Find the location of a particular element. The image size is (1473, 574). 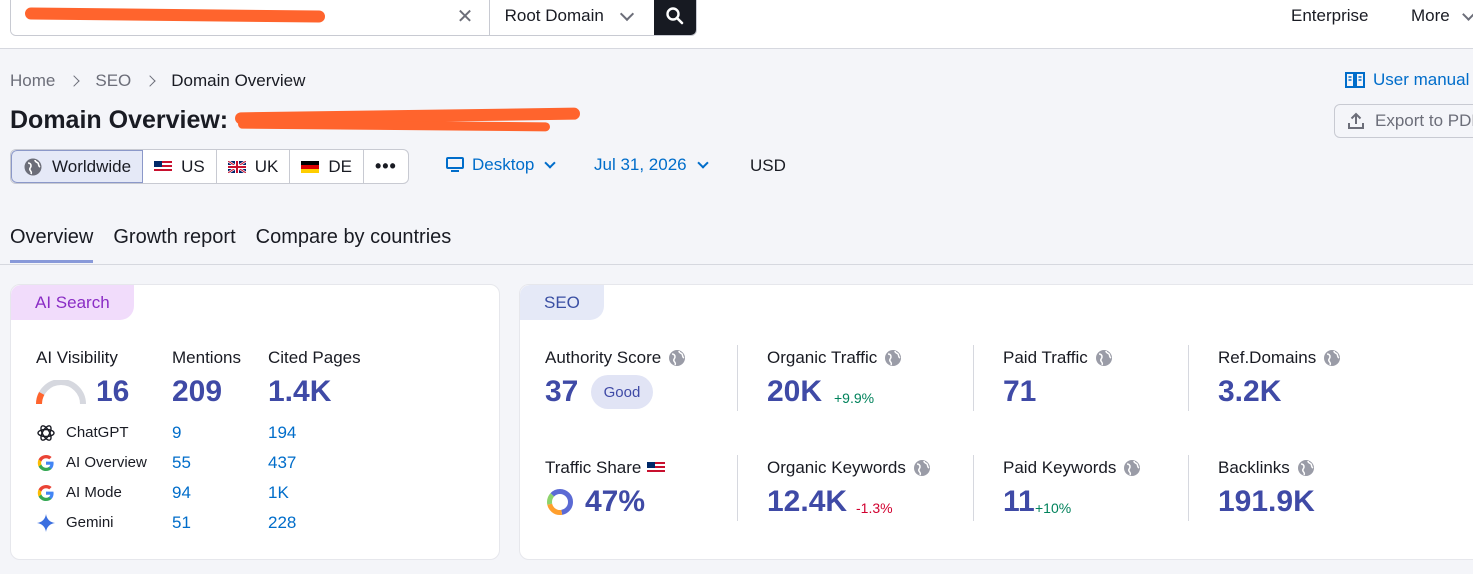

page-title: Domain Overview: is located at coordinates (119, 120).